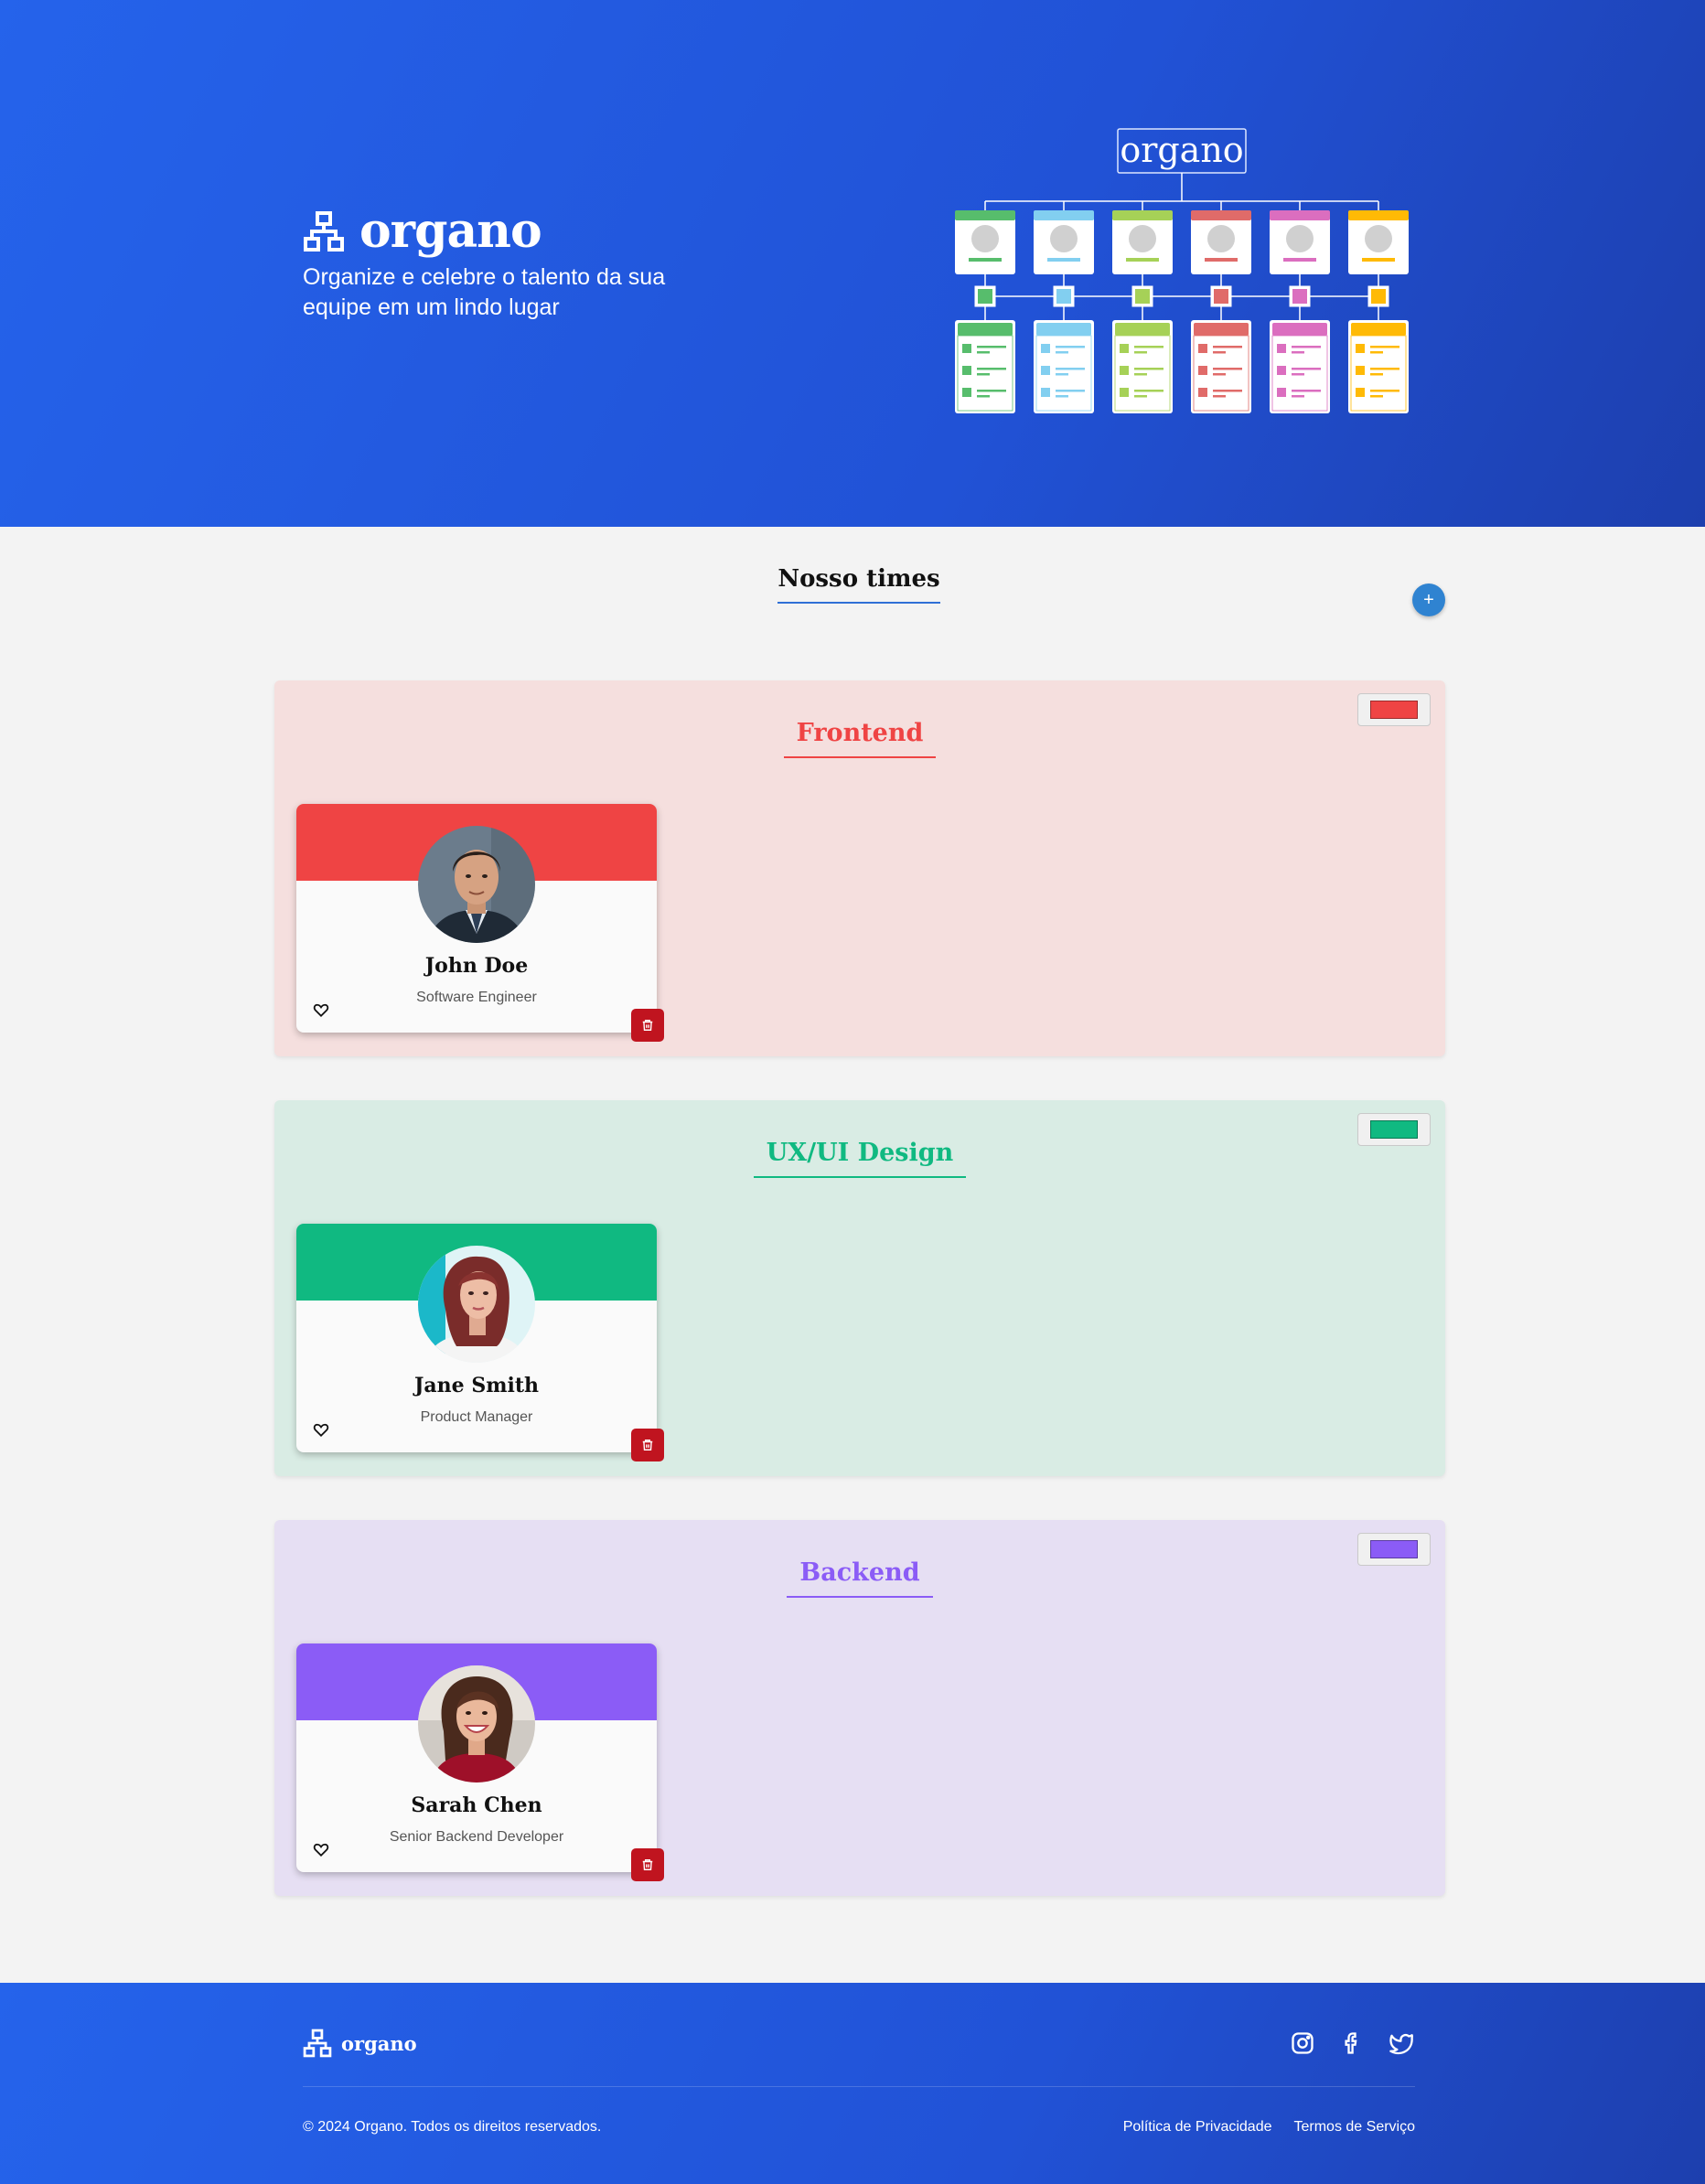 The image size is (1705, 2184). I want to click on team-section-frontend: Frontend John Doe Software Engineer, so click(859, 868).